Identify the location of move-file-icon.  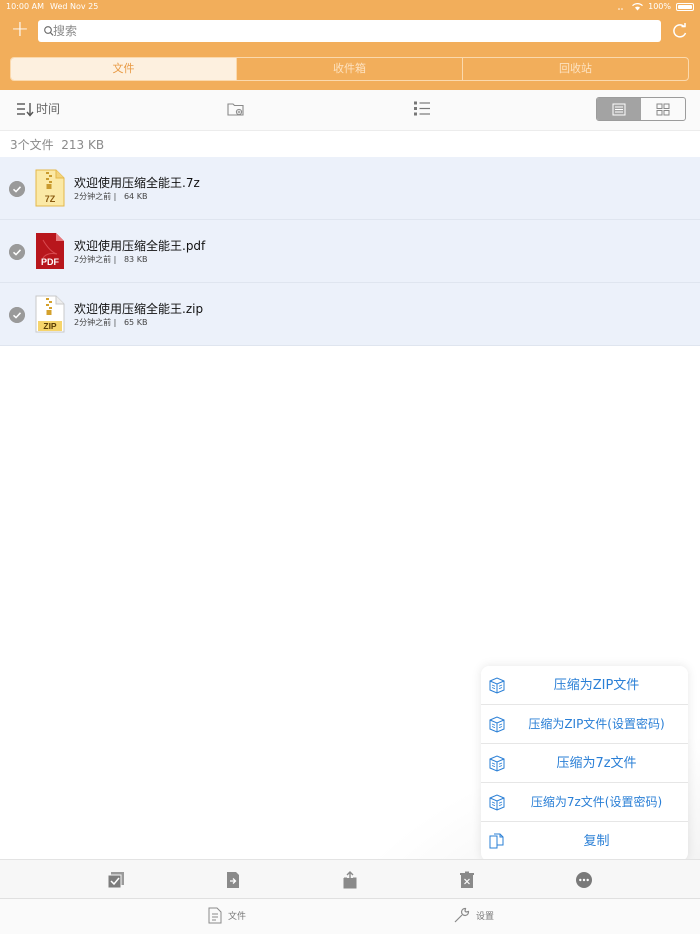
(233, 880).